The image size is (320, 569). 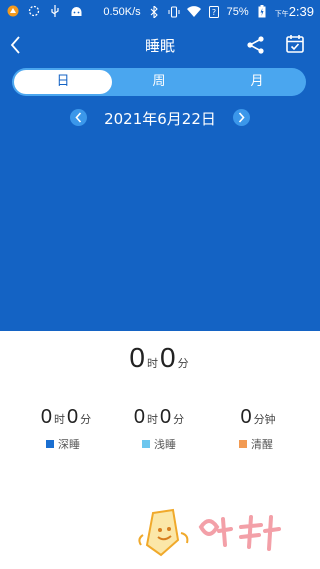 What do you see at coordinates (50, 444) in the screenshot?
I see `deep-sleep-swatch` at bounding box center [50, 444].